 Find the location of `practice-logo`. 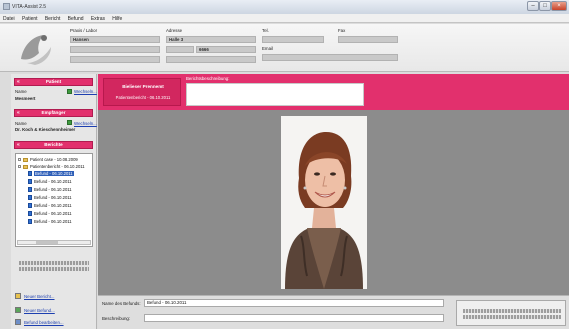

practice-logo is located at coordinates (36, 50).